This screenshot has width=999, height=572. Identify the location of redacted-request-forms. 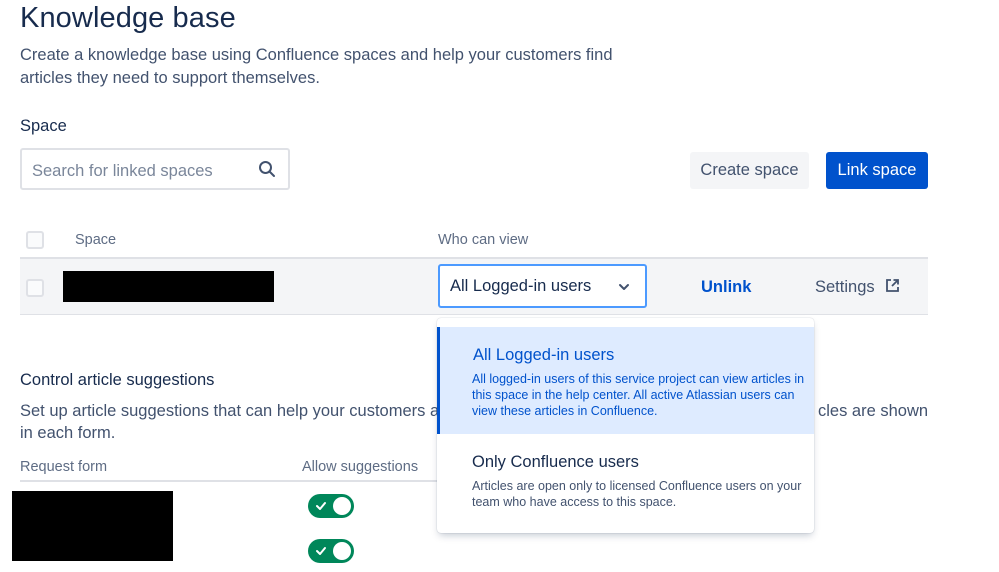
(92, 526).